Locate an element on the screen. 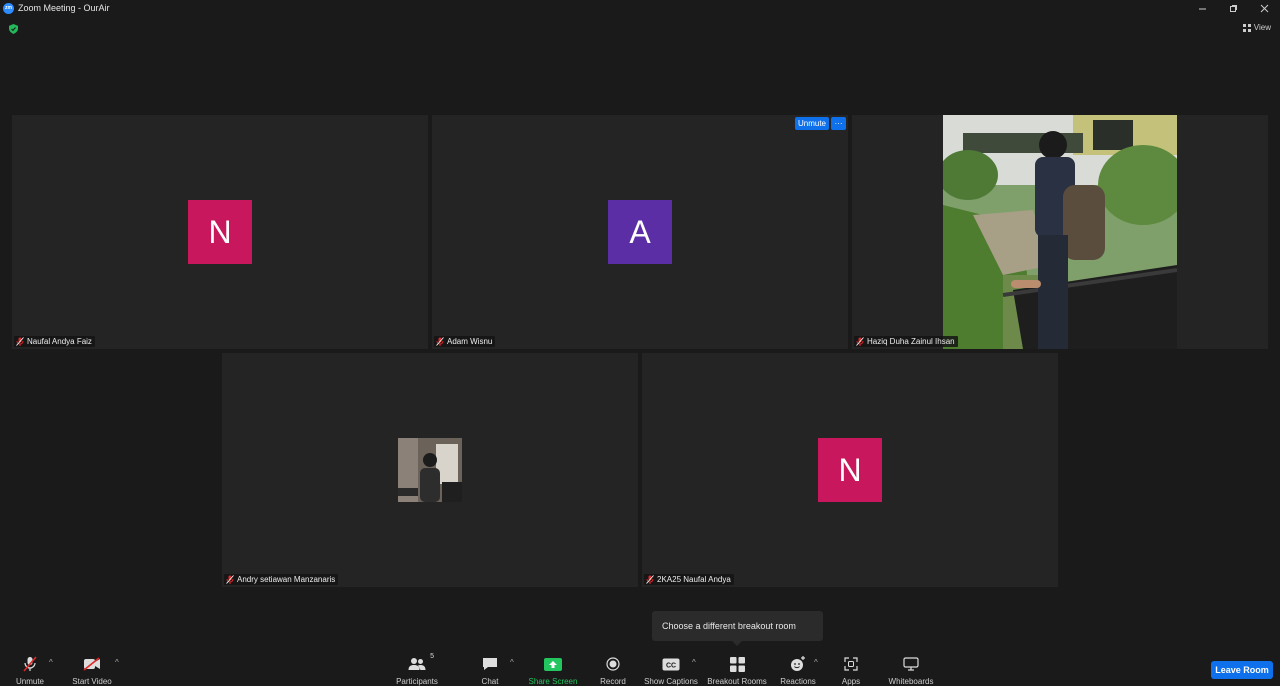 The image size is (1280, 686). whiteboard-icon is located at coordinates (911, 664).